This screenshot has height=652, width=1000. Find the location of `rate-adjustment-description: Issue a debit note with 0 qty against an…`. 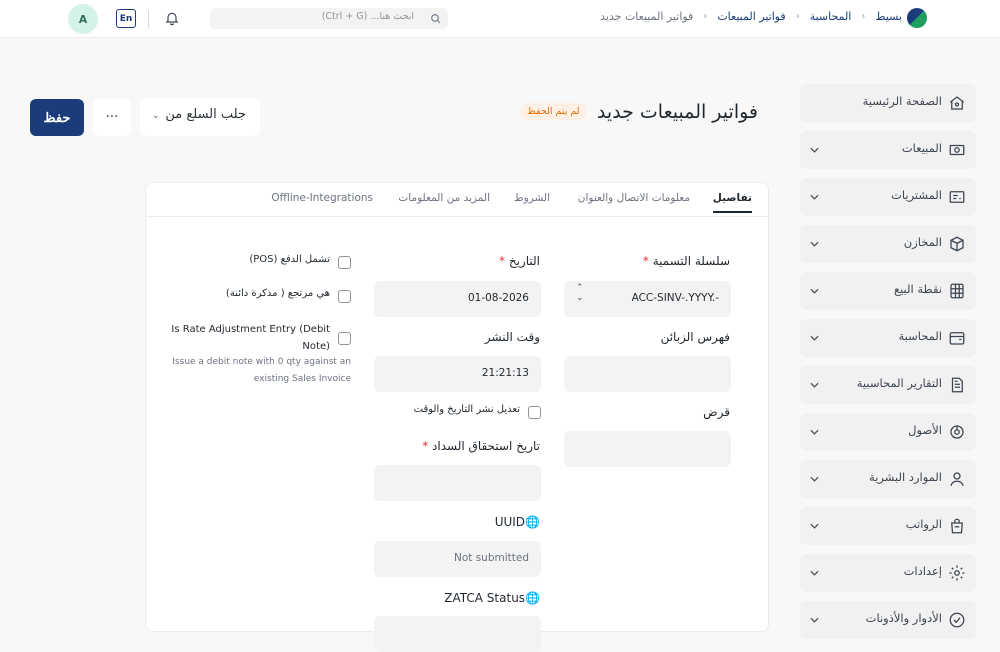

rate-adjustment-description: Issue a debit note with 0 qty against an… is located at coordinates (261, 370).